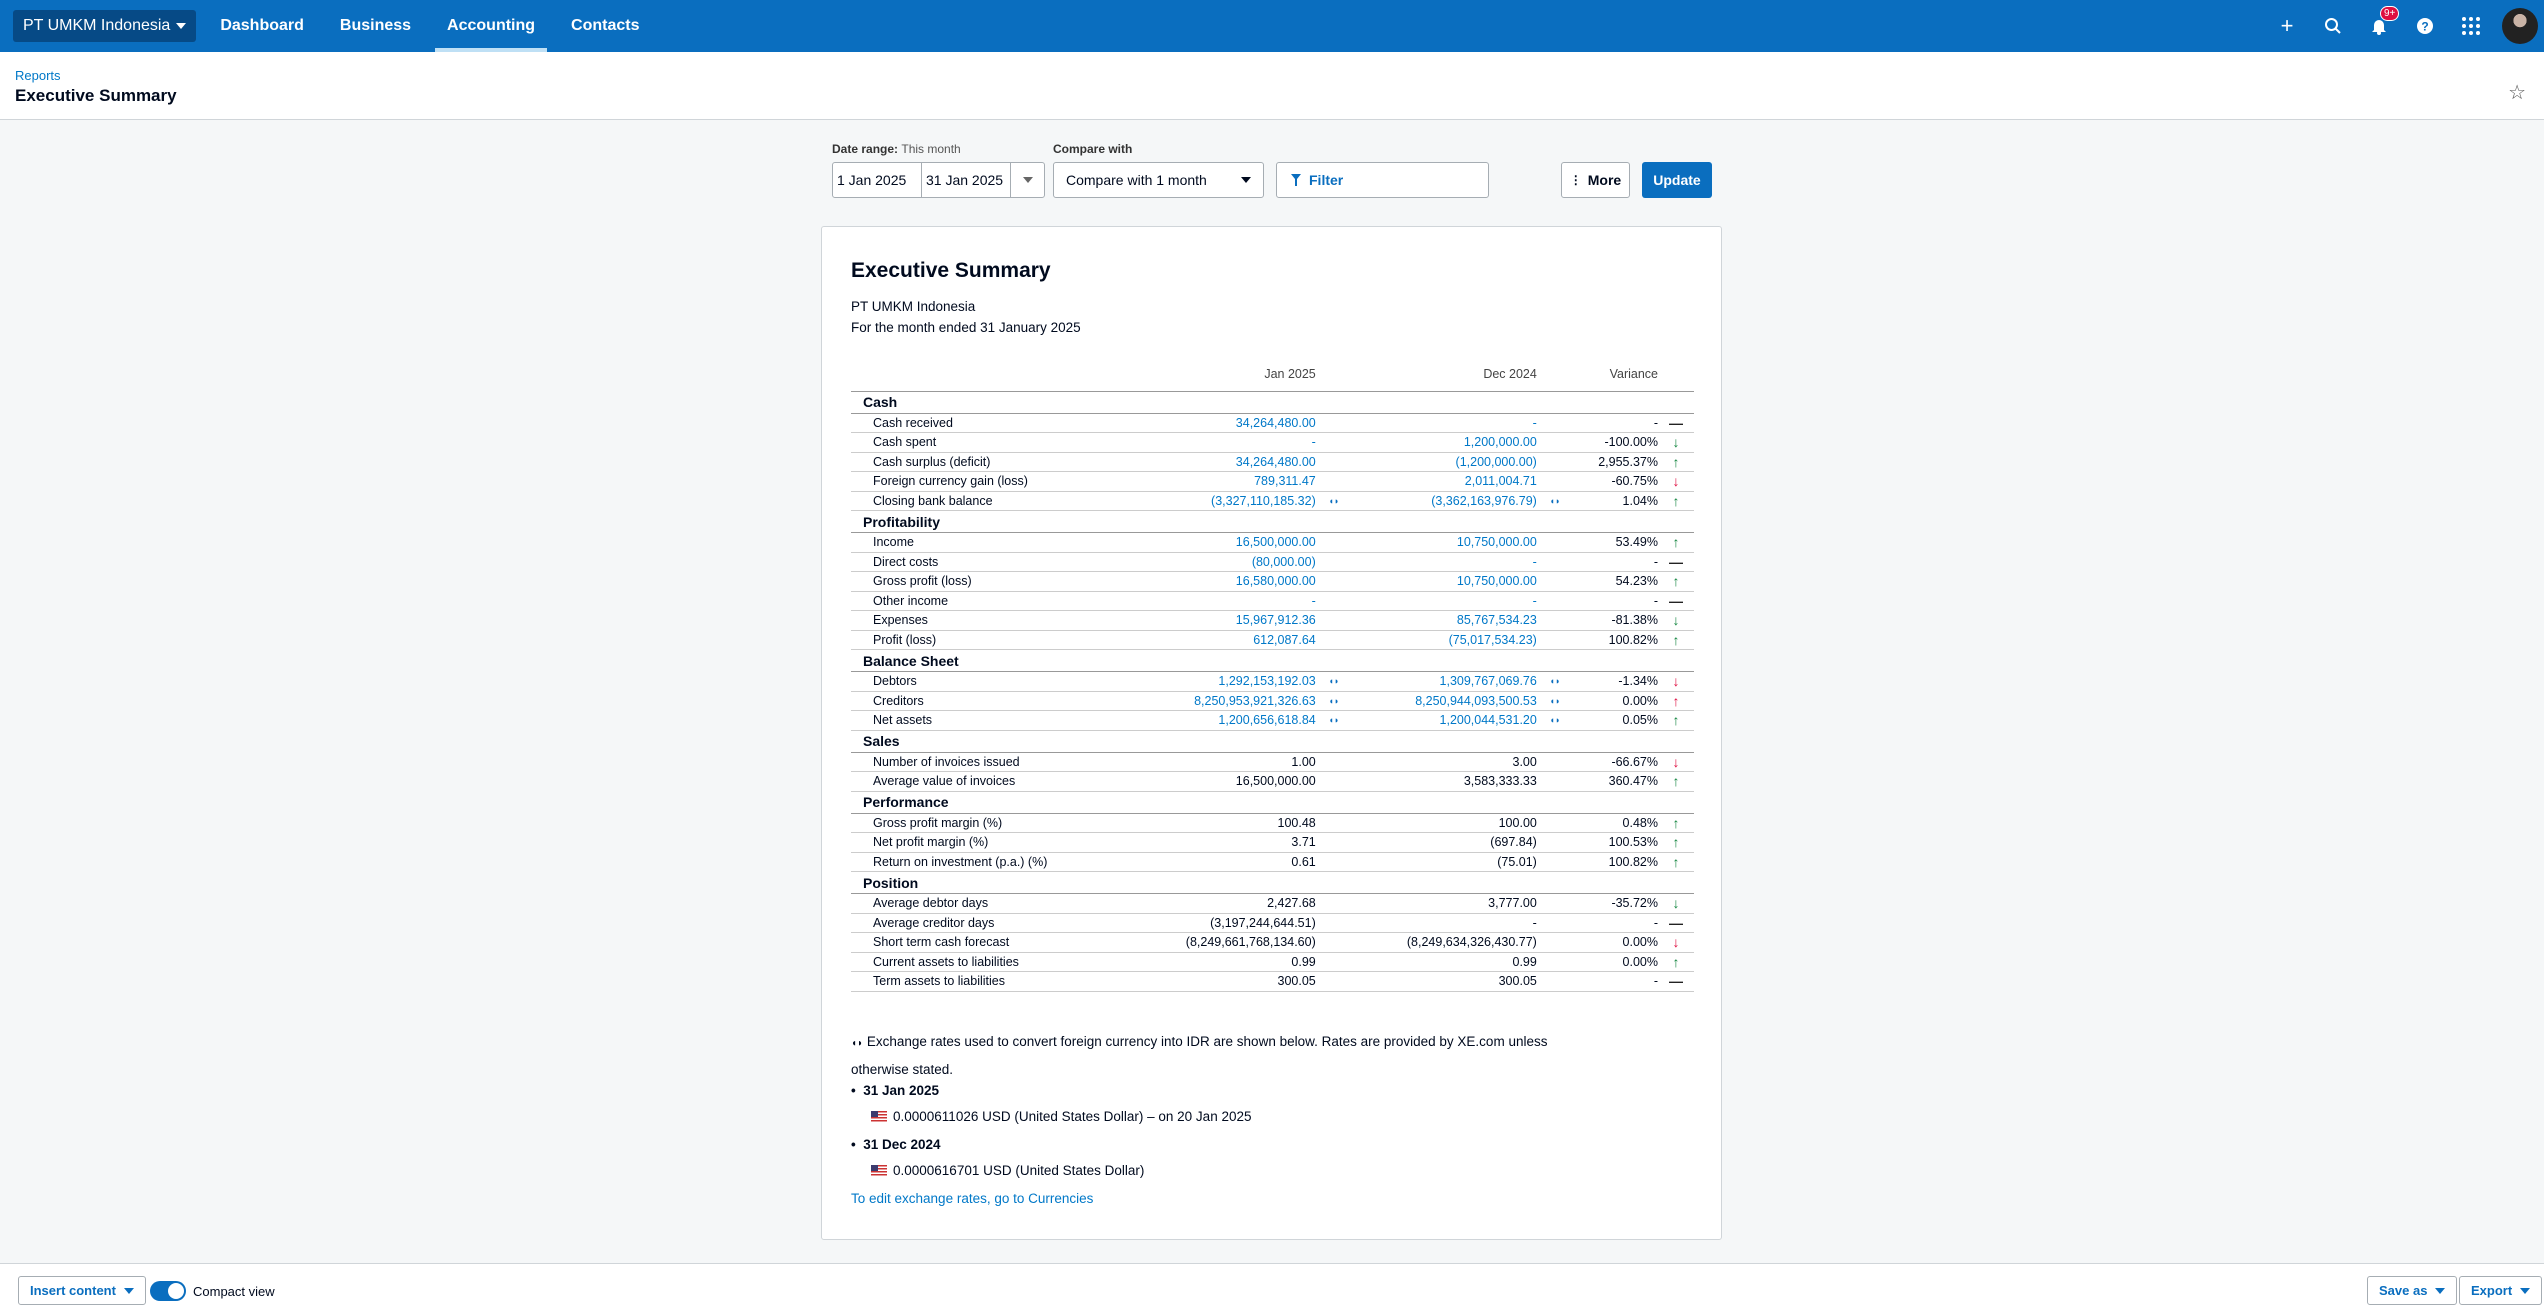  I want to click on help-icon: ?, so click(2425, 26).